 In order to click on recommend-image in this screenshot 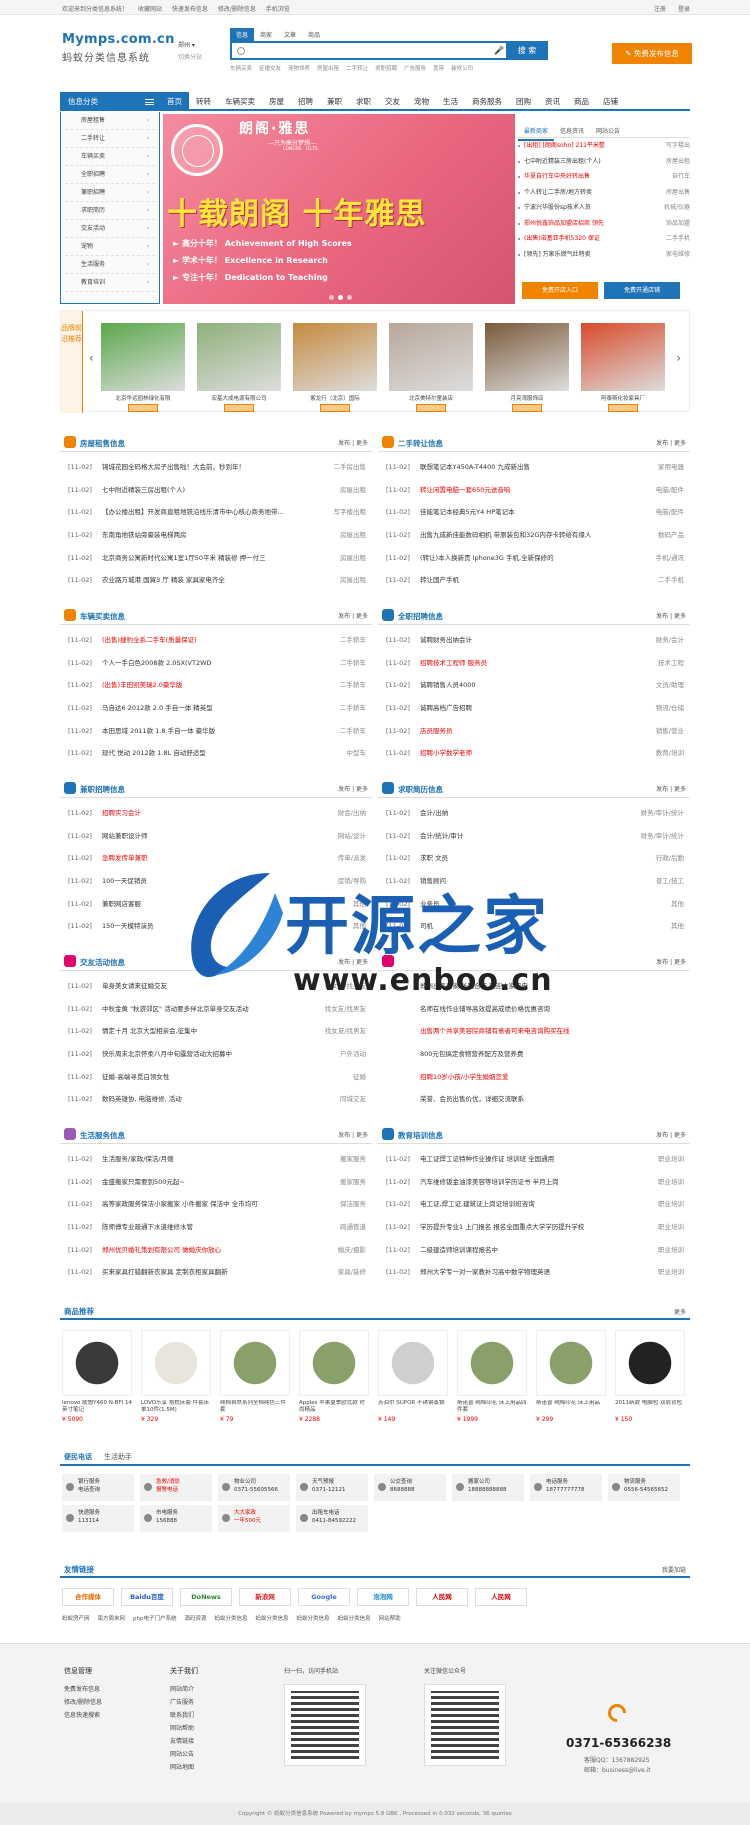, I will do `click(623, 357)`.